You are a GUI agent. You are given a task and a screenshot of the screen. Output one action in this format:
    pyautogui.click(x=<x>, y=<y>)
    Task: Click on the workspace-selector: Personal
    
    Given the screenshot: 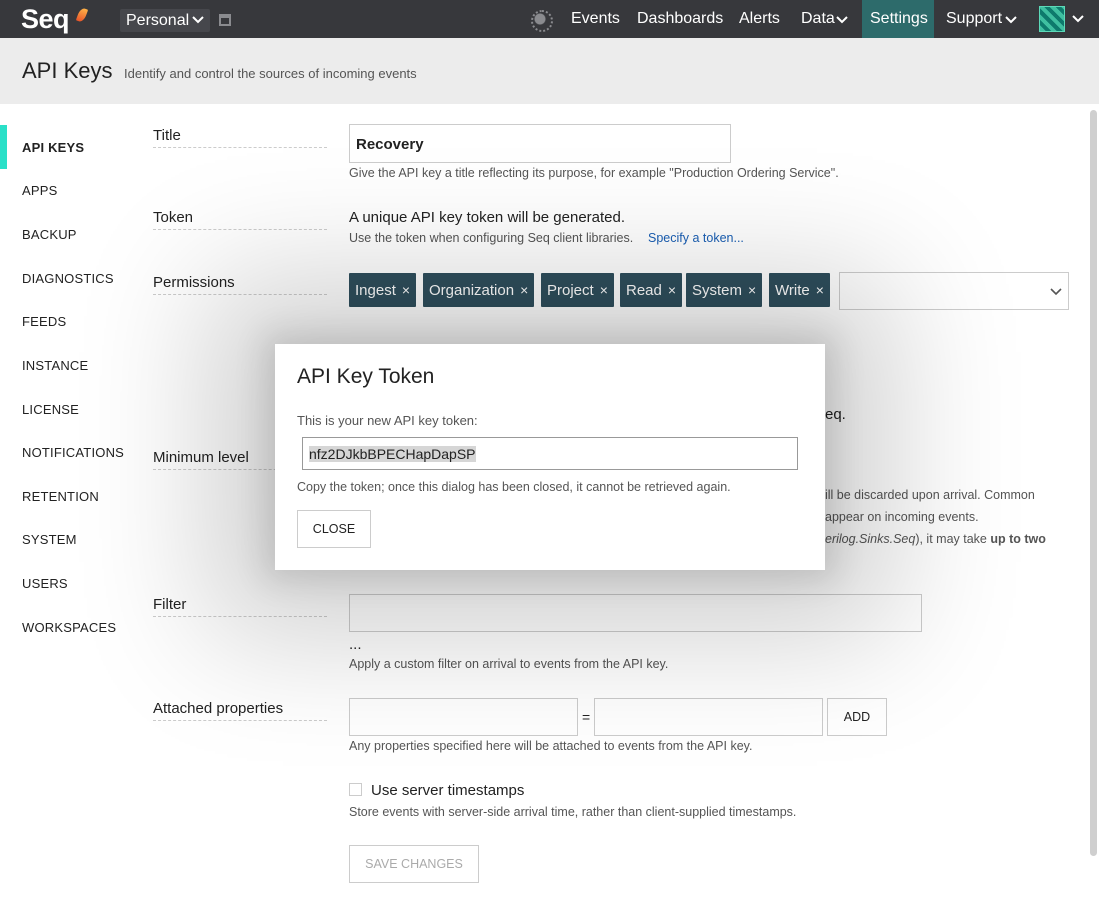 What is the action you would take?
    pyautogui.click(x=165, y=20)
    